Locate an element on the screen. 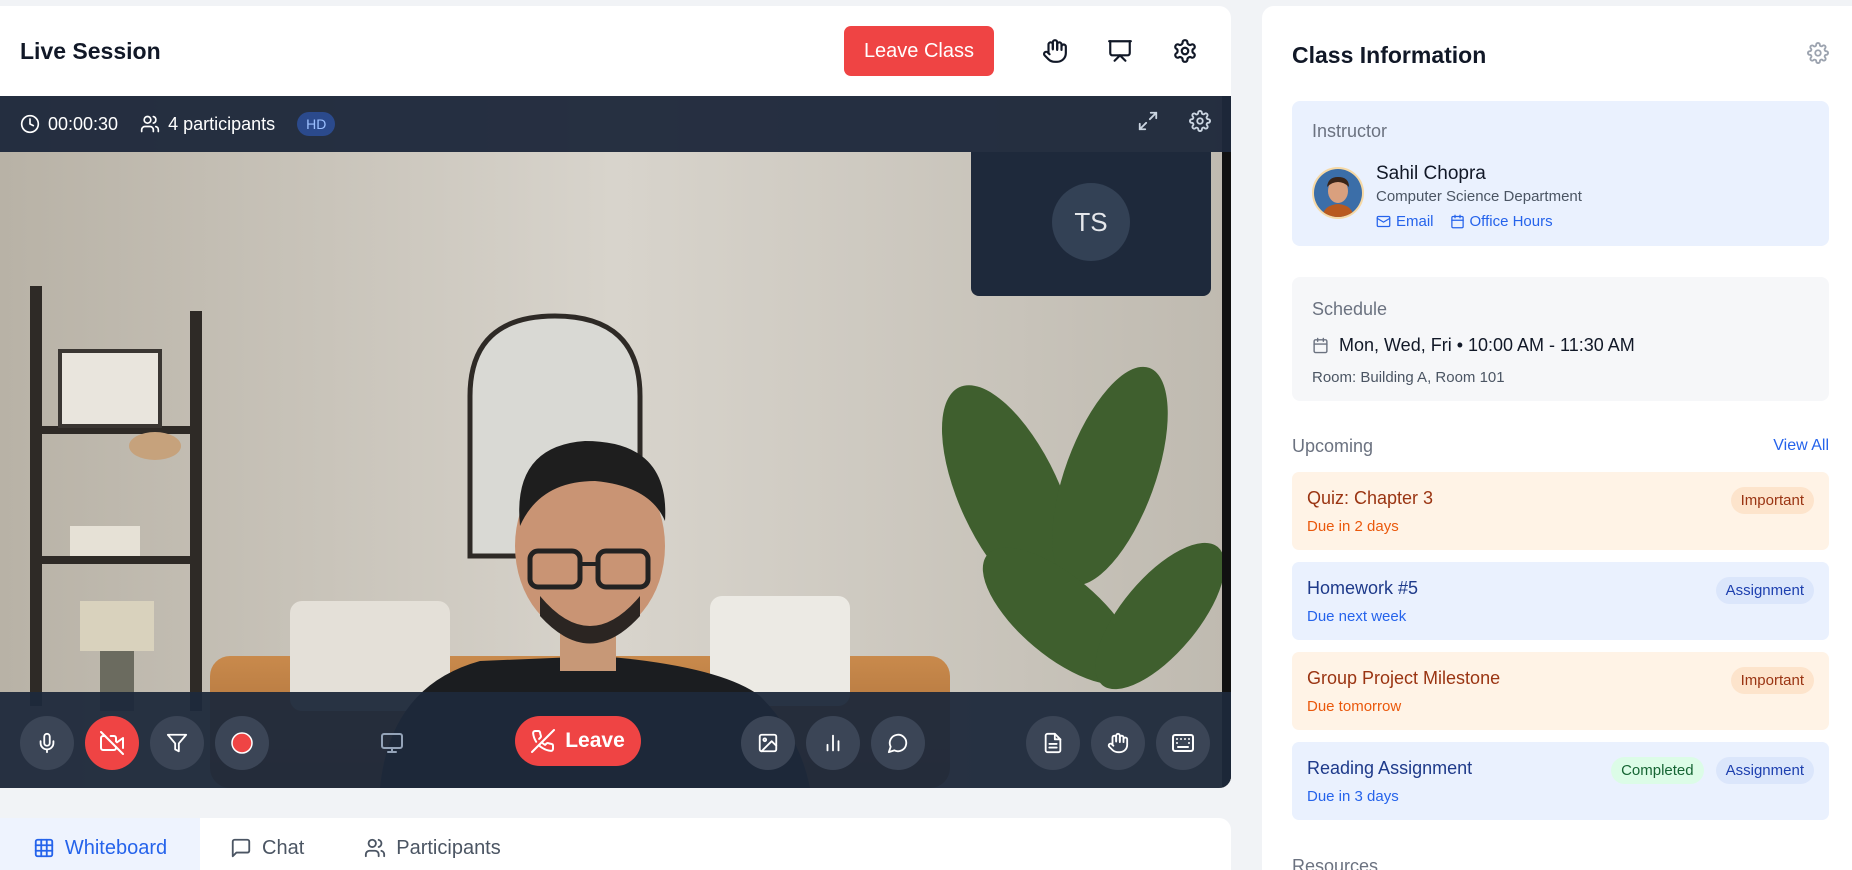 This screenshot has width=1852, height=870. video-info-bar: 00:00:30 4 participants HD is located at coordinates (615, 124).